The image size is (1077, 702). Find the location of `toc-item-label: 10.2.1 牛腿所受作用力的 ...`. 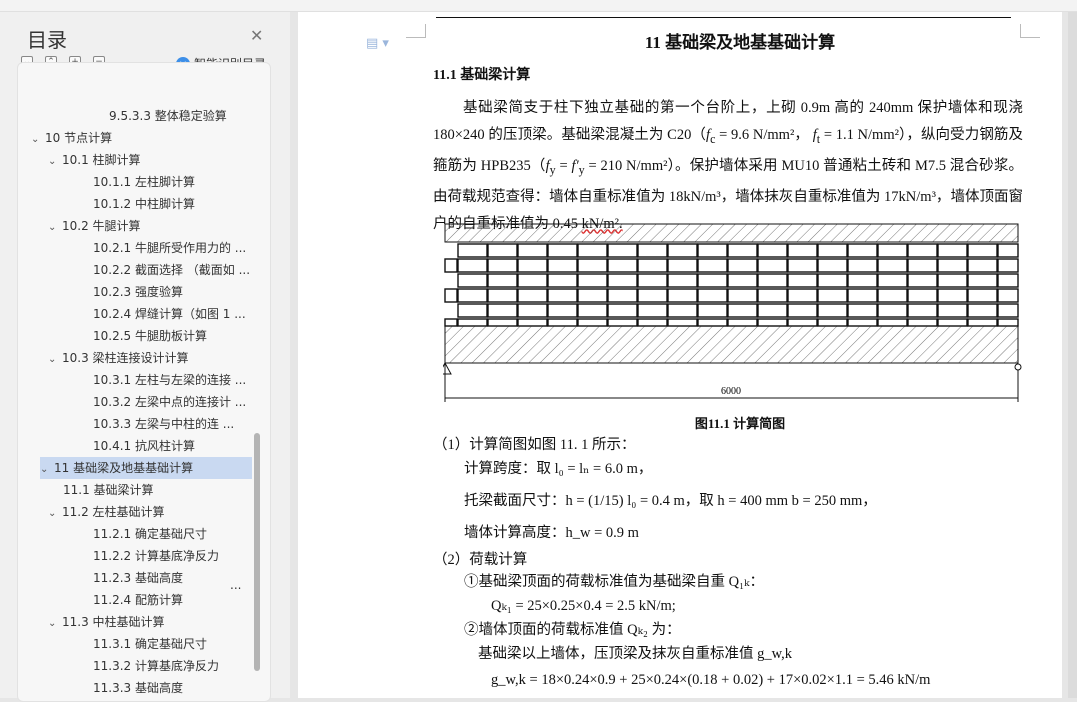

toc-item-label: 10.2.1 牛腿所受作用力的 ... is located at coordinates (170, 248).